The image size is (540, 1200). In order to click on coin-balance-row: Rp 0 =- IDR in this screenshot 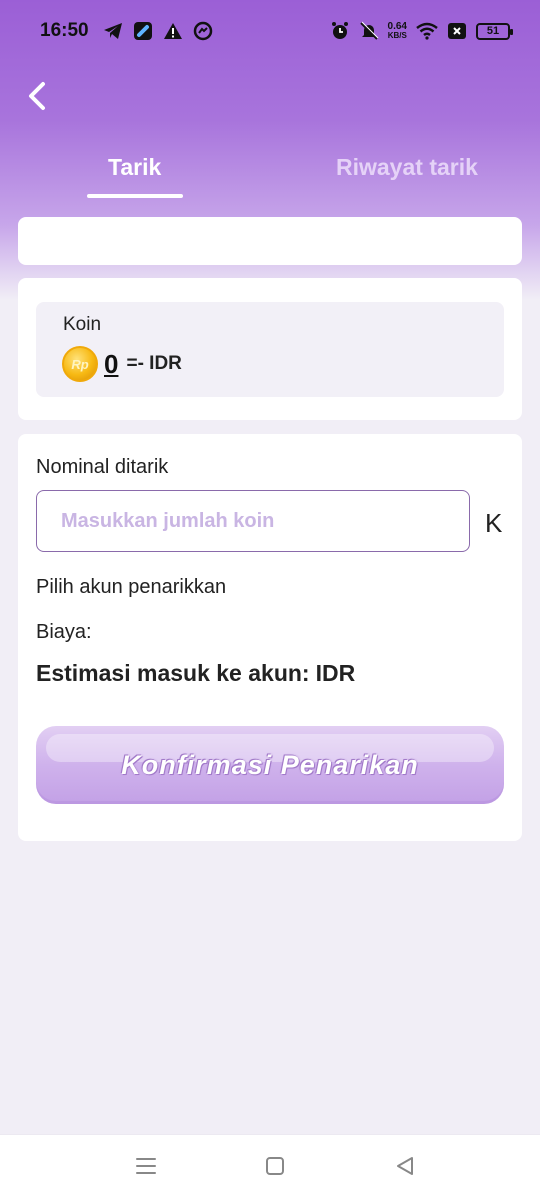, I will do `click(122, 364)`.